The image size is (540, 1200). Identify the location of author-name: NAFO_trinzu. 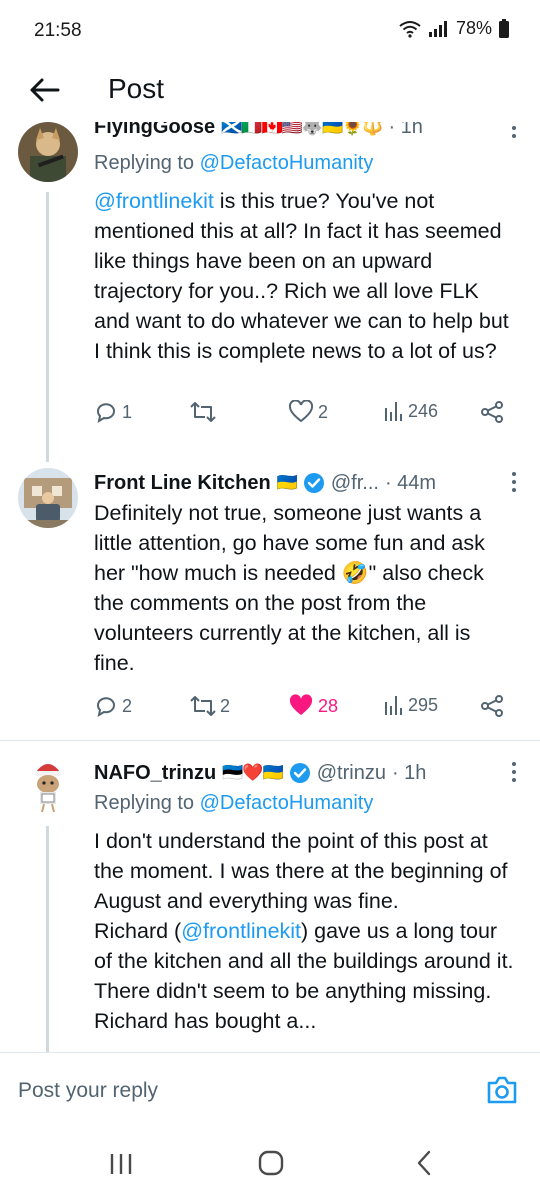
(155, 773).